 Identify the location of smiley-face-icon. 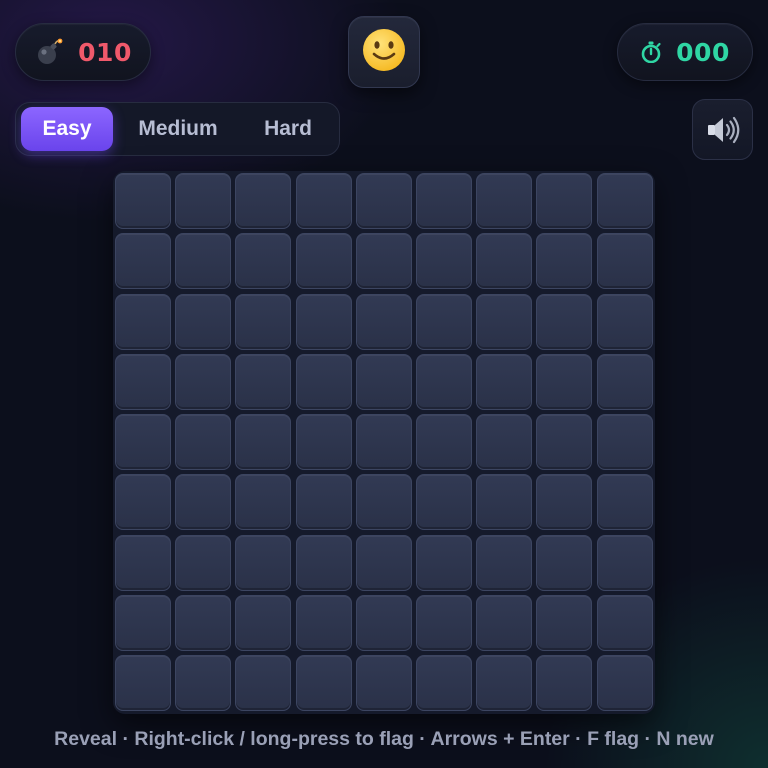
(384, 52).